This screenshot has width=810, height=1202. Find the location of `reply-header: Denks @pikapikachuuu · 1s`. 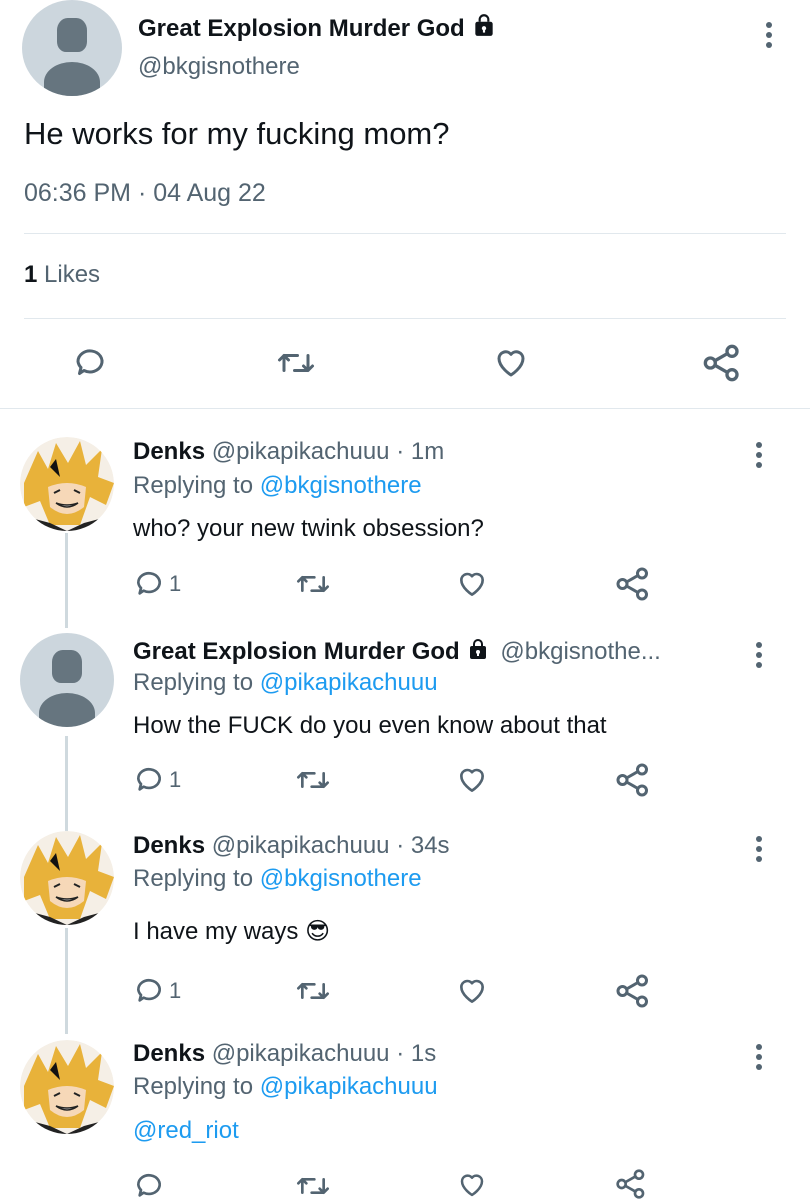

reply-header: Denks @pikapikachuuu · 1s is located at coordinates (284, 1054).